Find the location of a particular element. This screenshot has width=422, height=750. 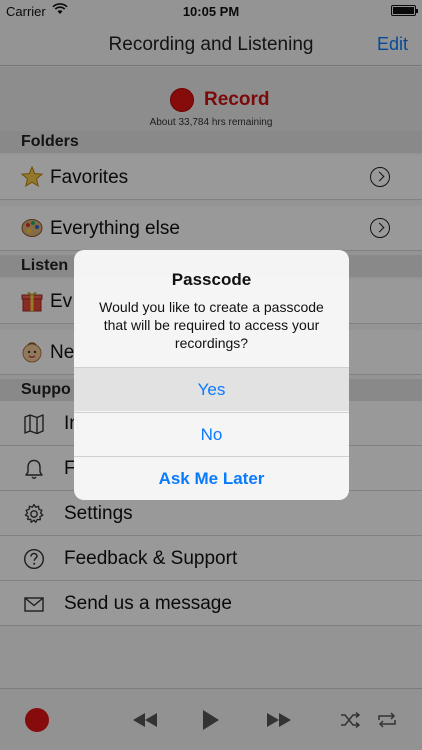

no-button: No is located at coordinates (211, 434).